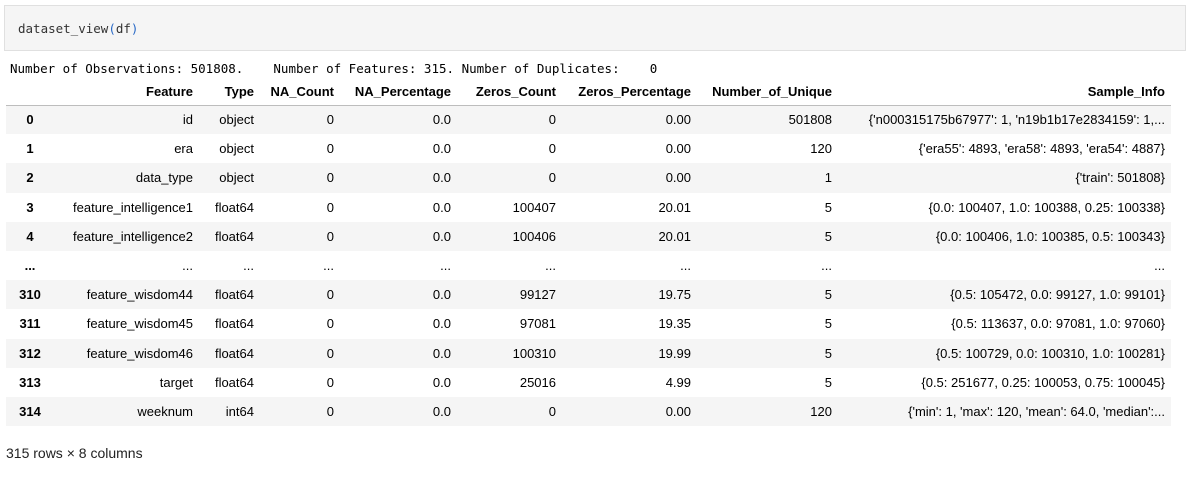 This screenshot has height=497, width=1192. I want to click on table-cell: feature_wisdom45, so click(139, 324).